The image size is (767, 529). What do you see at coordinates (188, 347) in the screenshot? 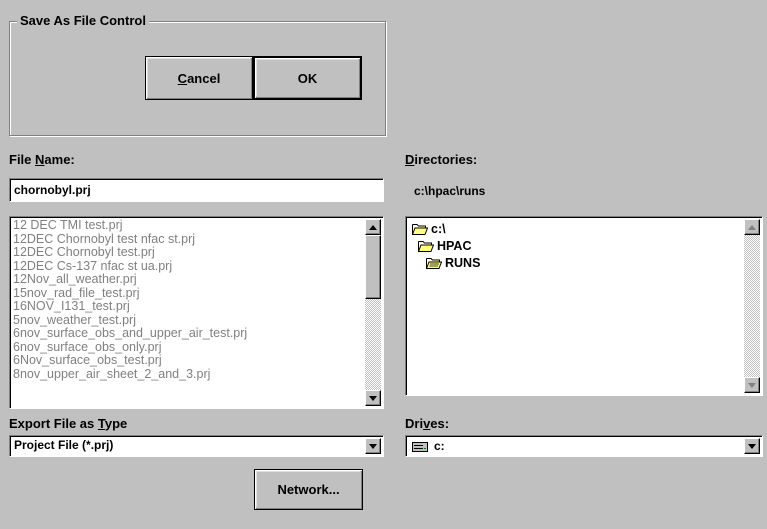
I see `list-item: 6nov_surface_obs_only.prj` at bounding box center [188, 347].